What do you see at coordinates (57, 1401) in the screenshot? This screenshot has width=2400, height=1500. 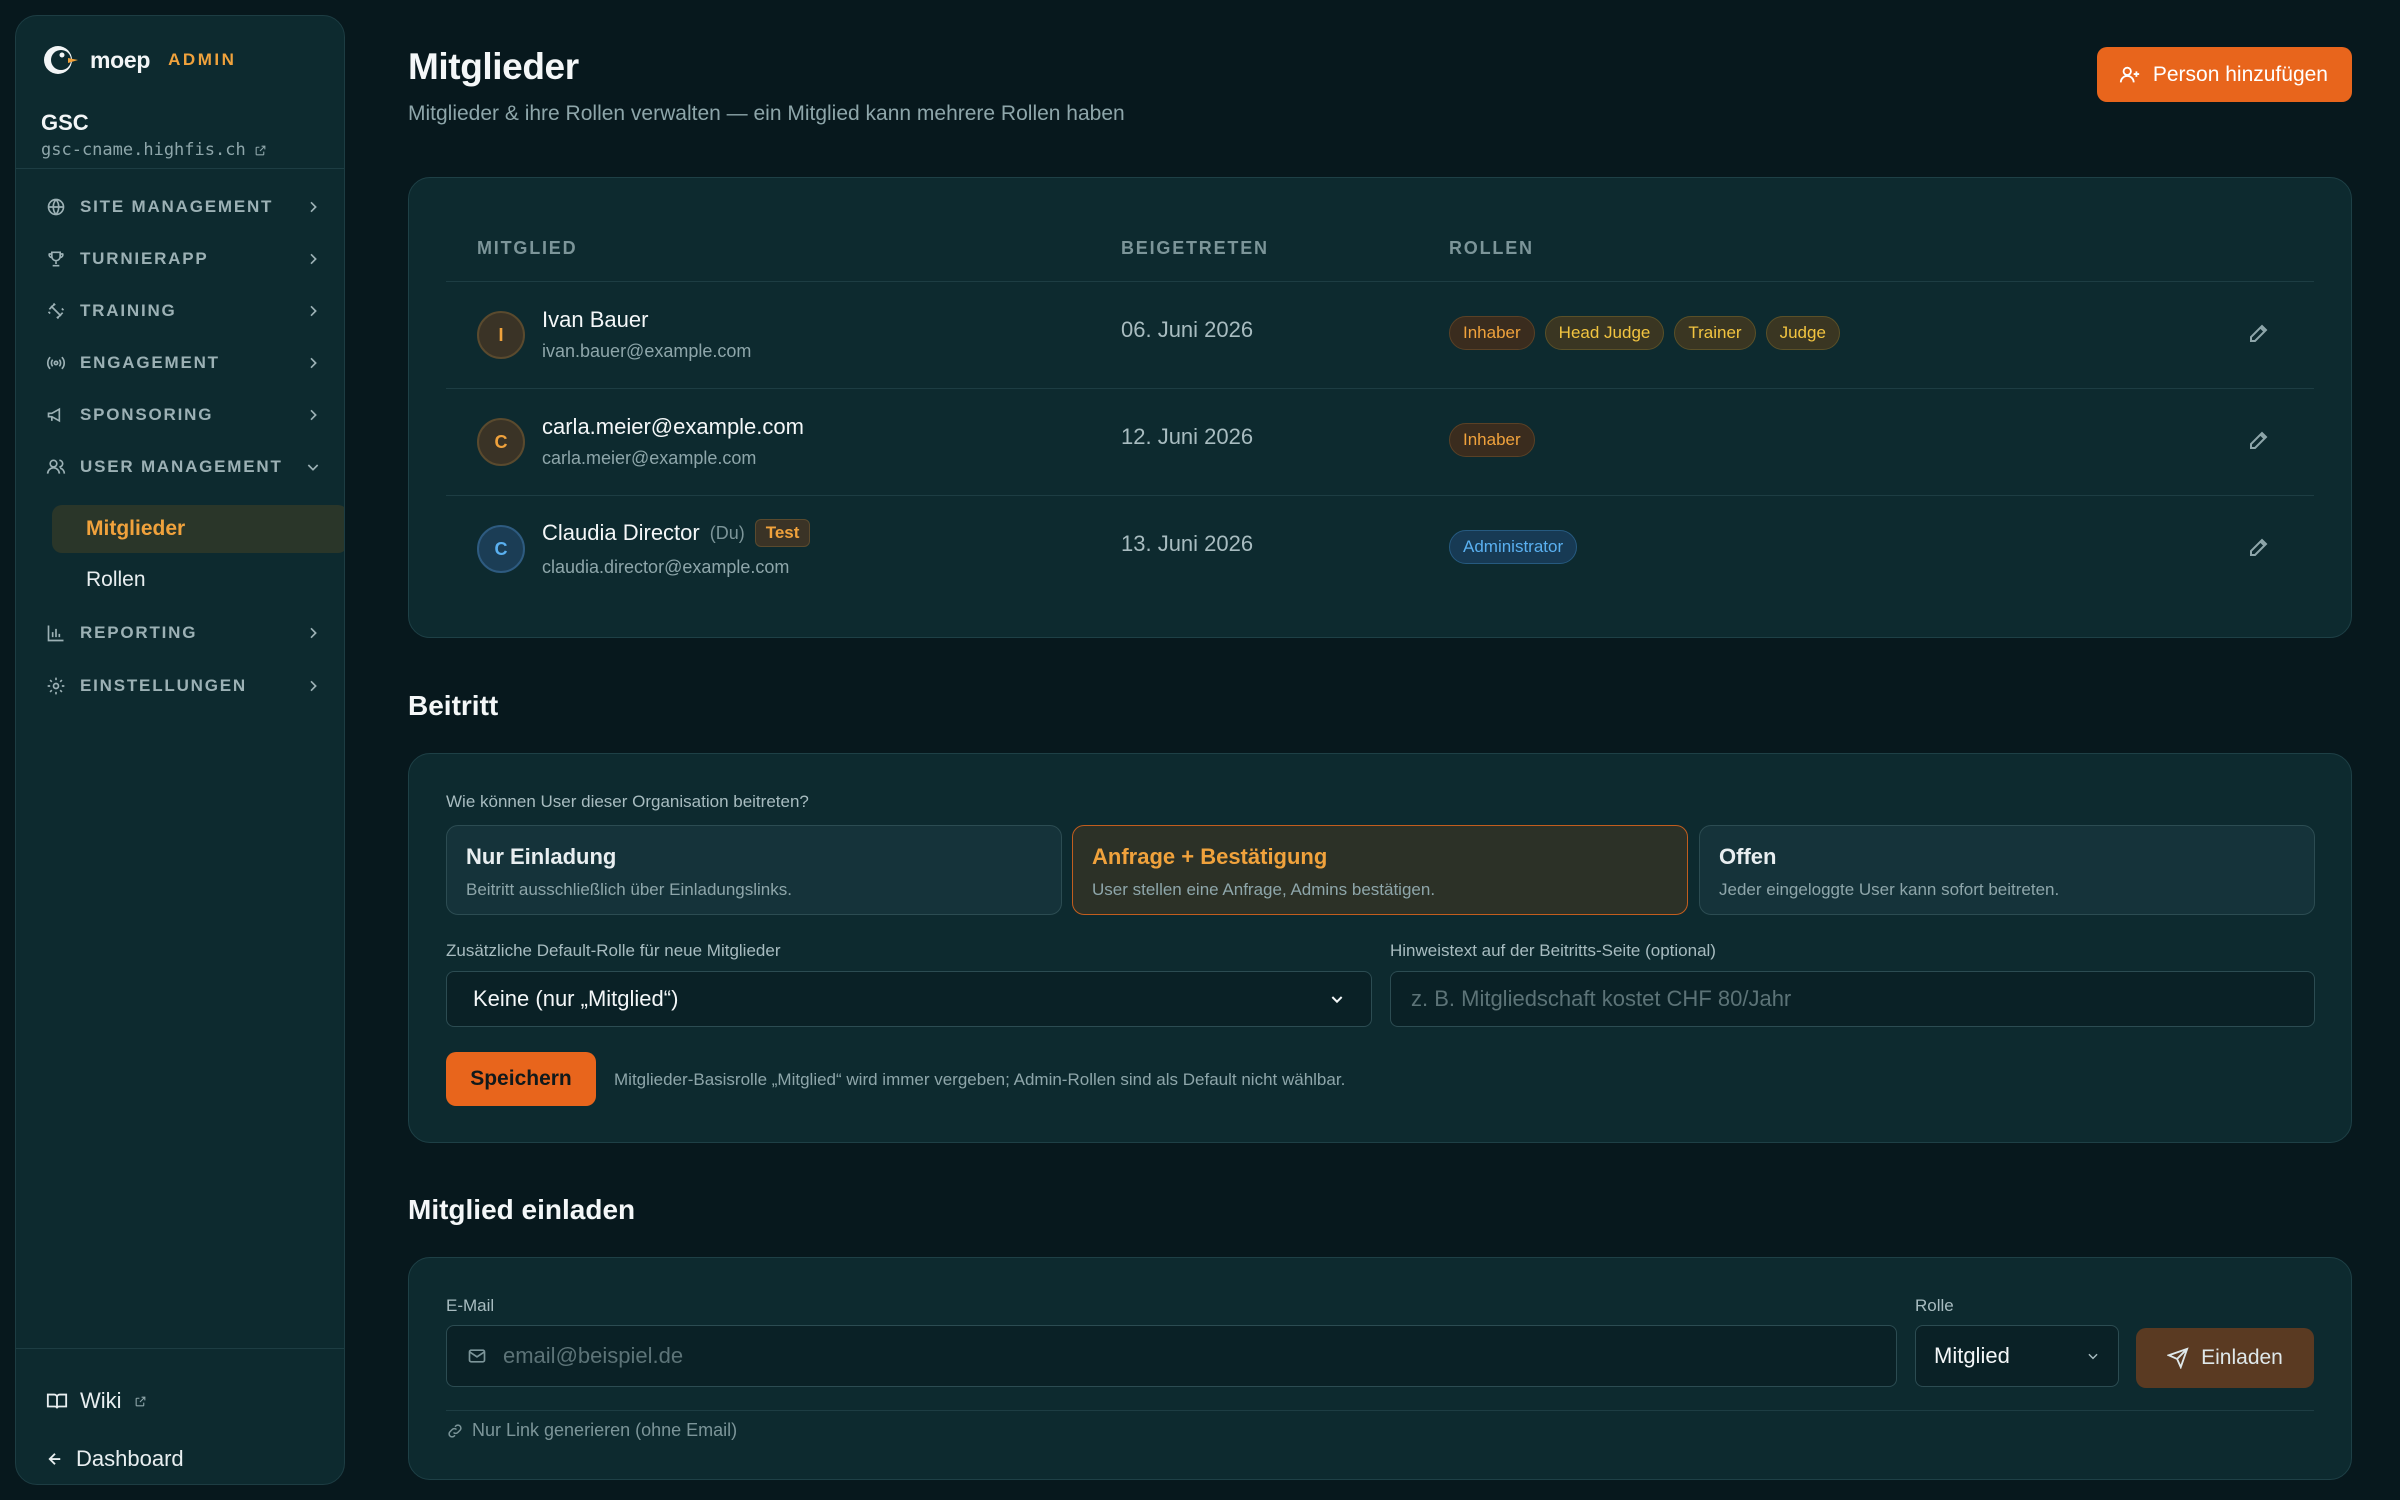 I see `book-icon` at bounding box center [57, 1401].